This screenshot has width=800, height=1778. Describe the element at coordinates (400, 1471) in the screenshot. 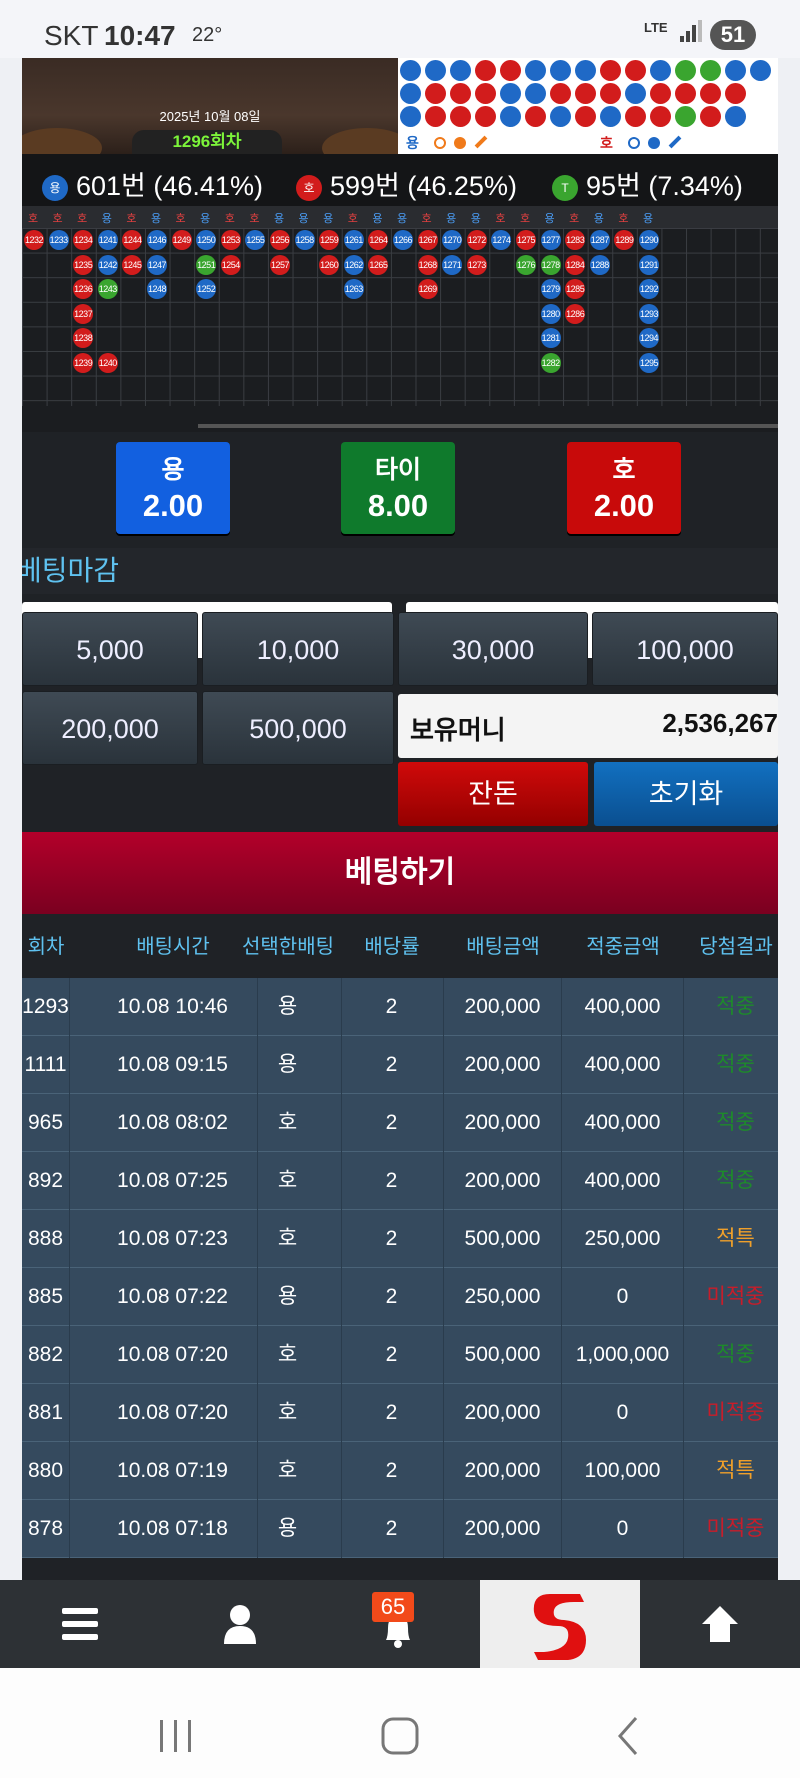

I see `table-row: 880 10.08 07:19 호 2 200,000 100,000 적특` at that location.